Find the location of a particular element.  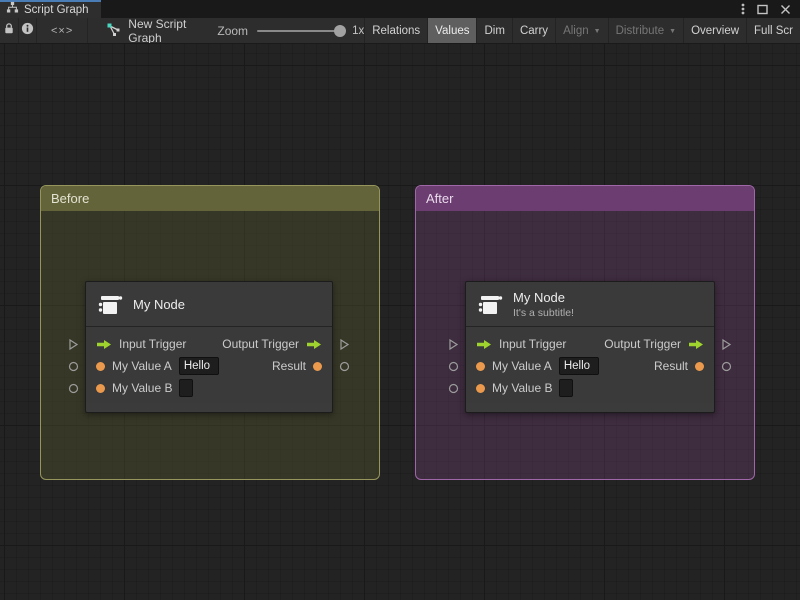

new-script-graph-button: New Script Graph is located at coordinates (148, 30).